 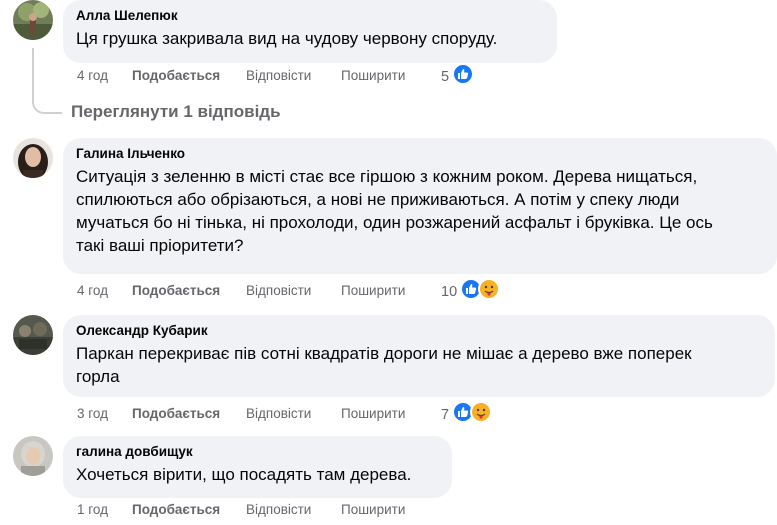 What do you see at coordinates (160, 245) in the screenshot?
I see `comment-text-line: такі ваші пріоритети?` at bounding box center [160, 245].